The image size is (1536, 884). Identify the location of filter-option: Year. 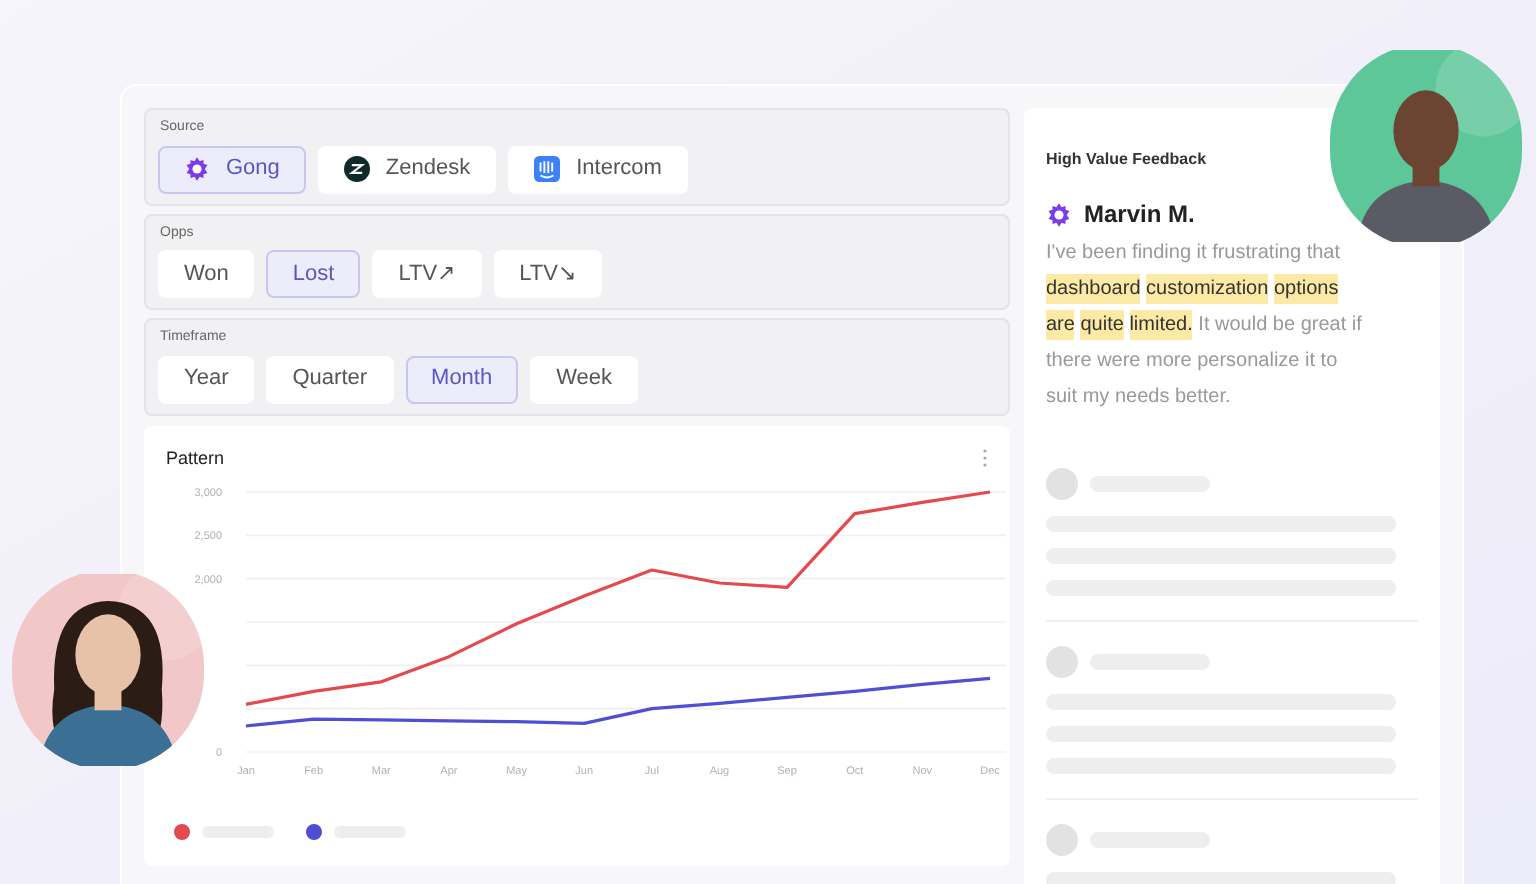
(206, 379).